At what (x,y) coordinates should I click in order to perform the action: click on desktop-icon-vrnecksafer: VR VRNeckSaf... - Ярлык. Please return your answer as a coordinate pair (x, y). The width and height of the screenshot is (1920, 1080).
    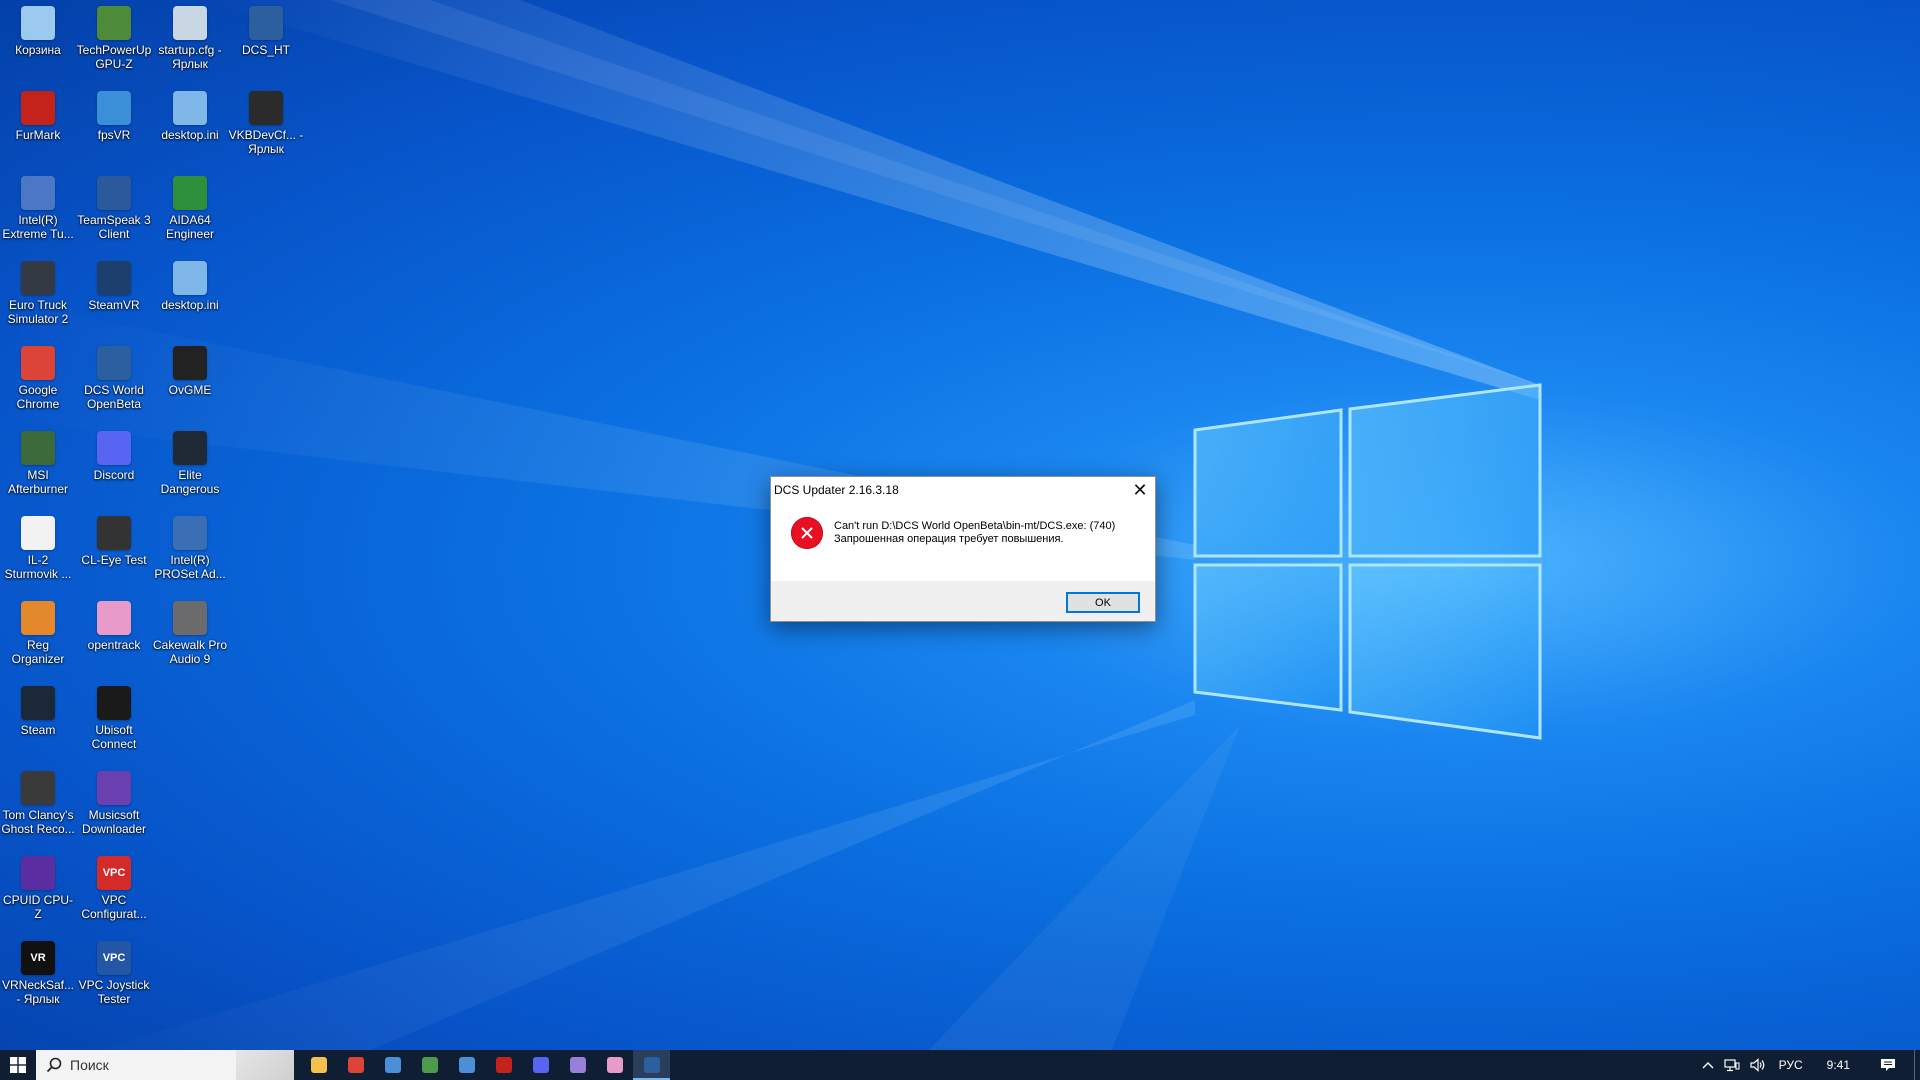
    Looking at the image, I should click on (38, 975).